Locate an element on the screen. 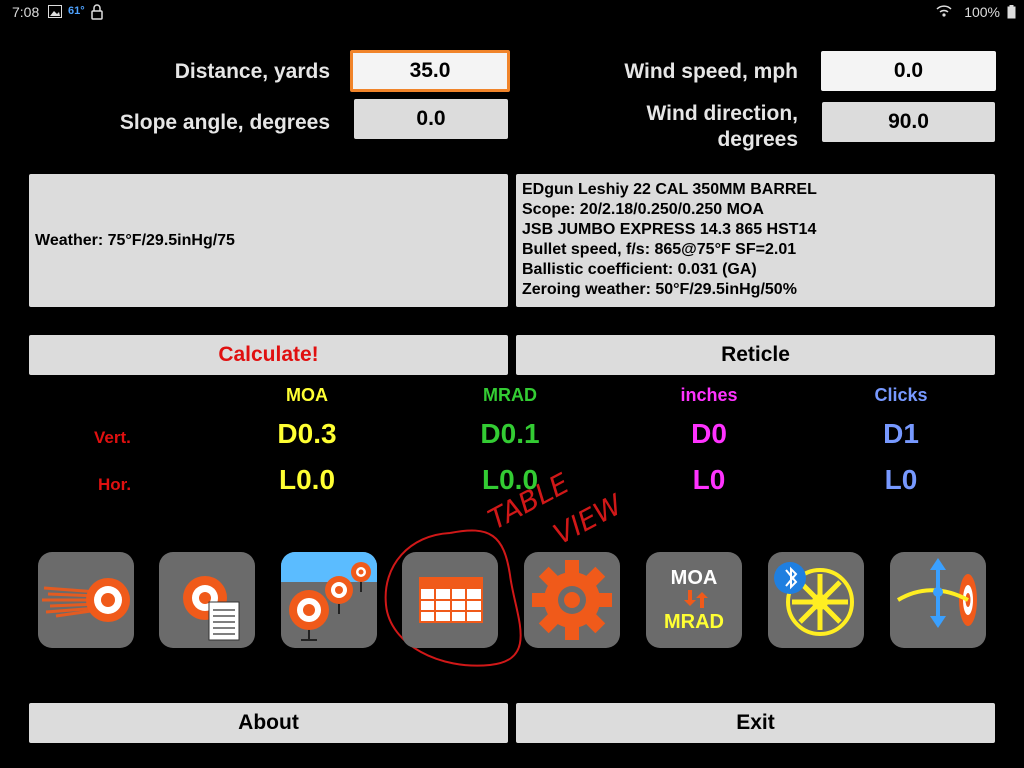 This screenshot has height=768, width=1024. moa-mrad-icon: MOA MRAD is located at coordinates (694, 600).